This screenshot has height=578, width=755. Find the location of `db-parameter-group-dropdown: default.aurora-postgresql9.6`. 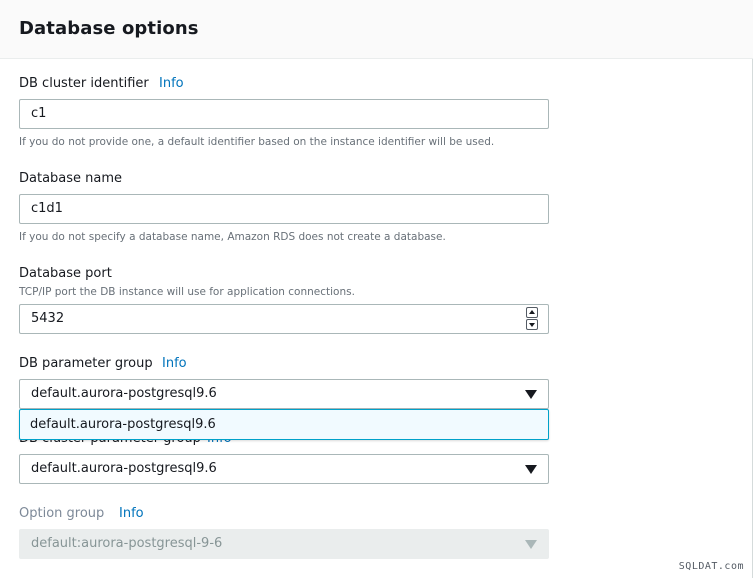

db-parameter-group-dropdown: default.aurora-postgresql9.6 is located at coordinates (284, 424).